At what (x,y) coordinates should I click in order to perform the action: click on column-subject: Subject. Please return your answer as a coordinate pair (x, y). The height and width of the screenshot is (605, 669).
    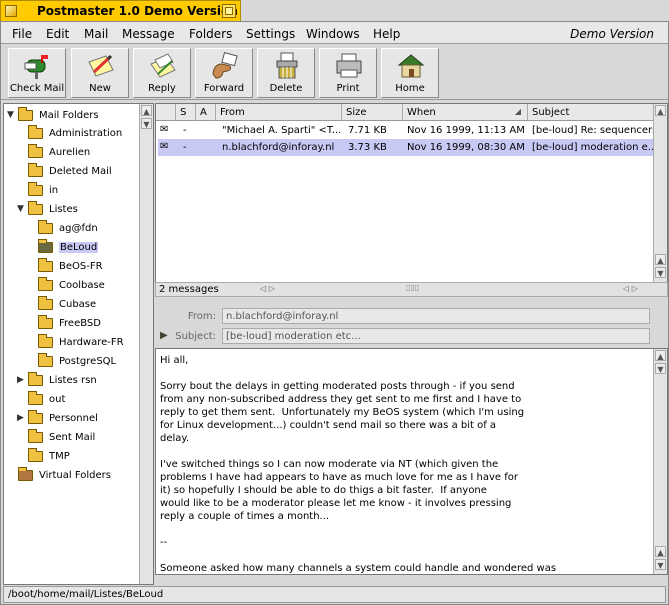
    Looking at the image, I should click on (591, 112).